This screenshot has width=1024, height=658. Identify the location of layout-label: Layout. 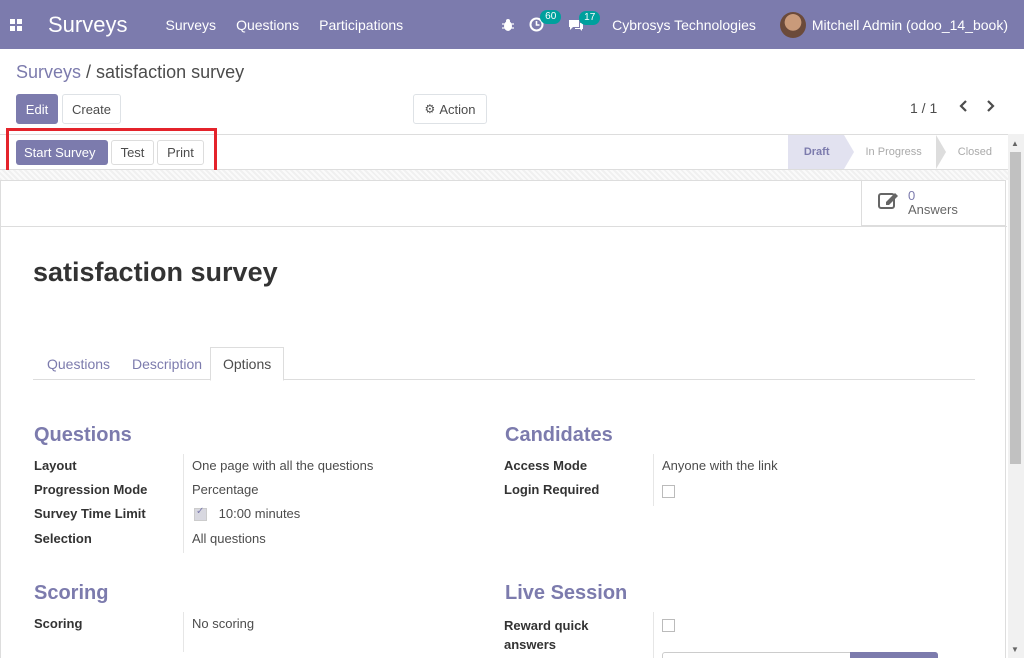
(55, 465).